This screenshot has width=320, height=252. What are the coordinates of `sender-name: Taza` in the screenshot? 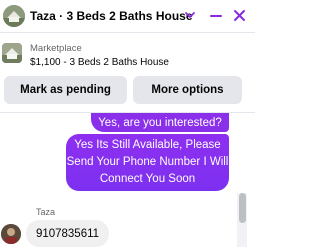 It's located at (46, 212).